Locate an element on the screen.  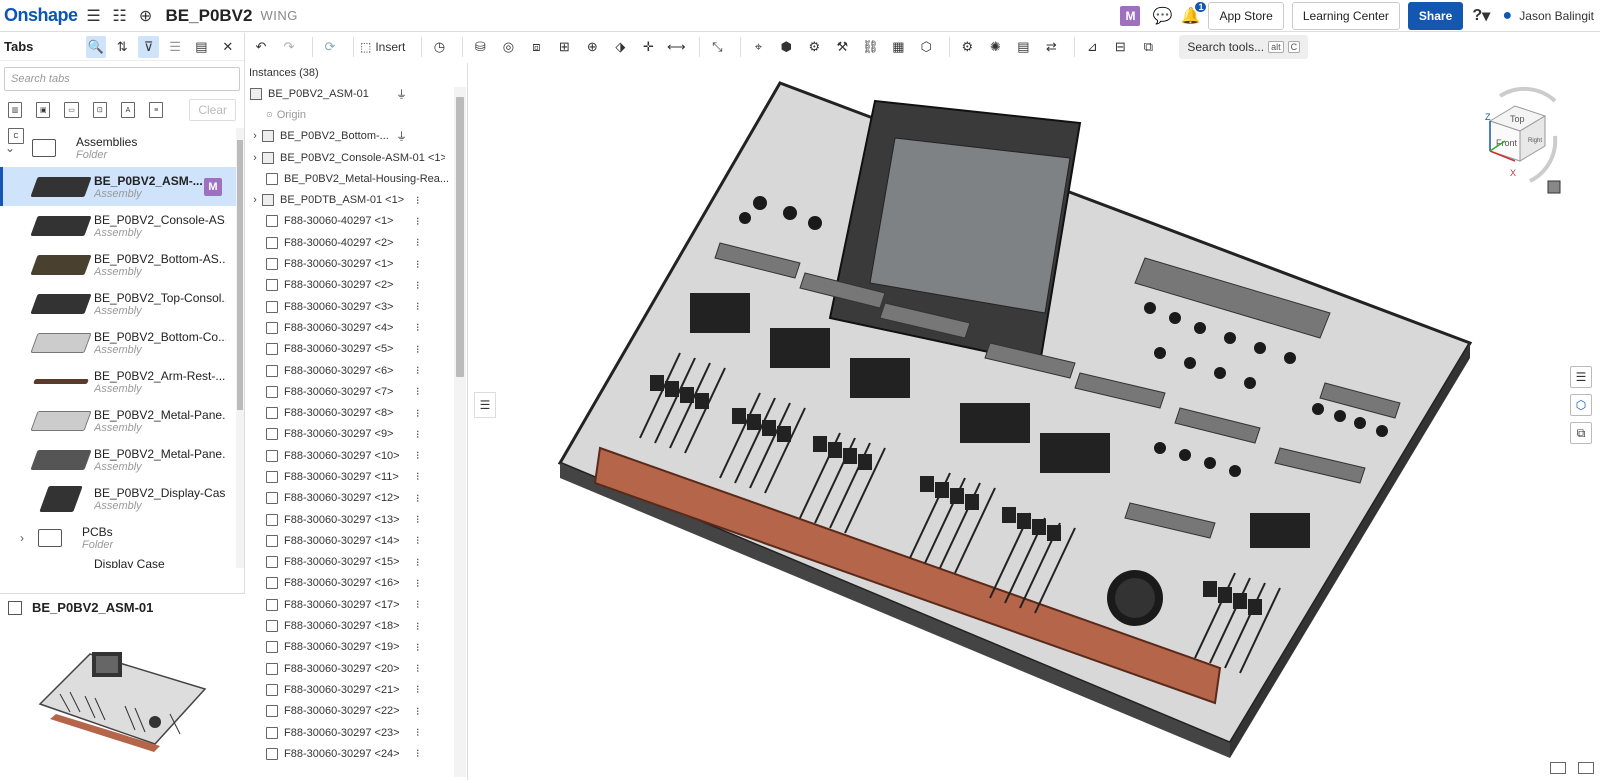
parallel-mate-icon: ✛ is located at coordinates (648, 47).